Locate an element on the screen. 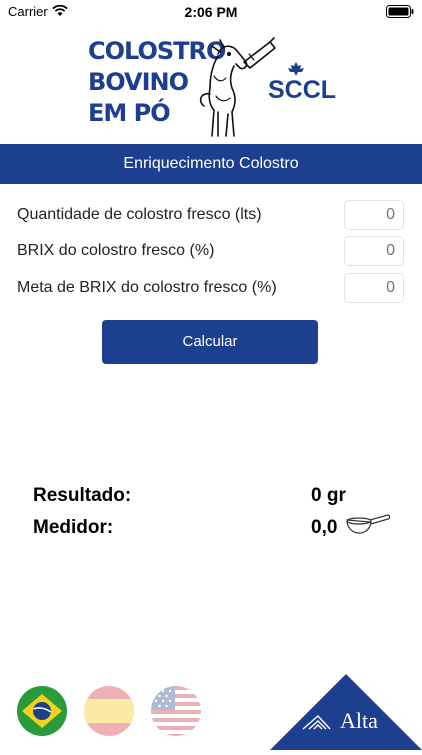  calculate-button: Calcular is located at coordinates (210, 342).